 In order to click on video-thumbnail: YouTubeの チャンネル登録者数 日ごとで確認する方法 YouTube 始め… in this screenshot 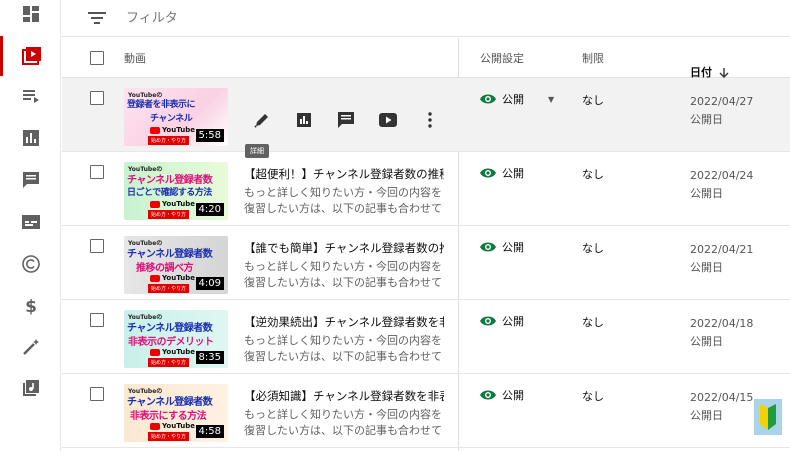, I will do `click(176, 191)`.